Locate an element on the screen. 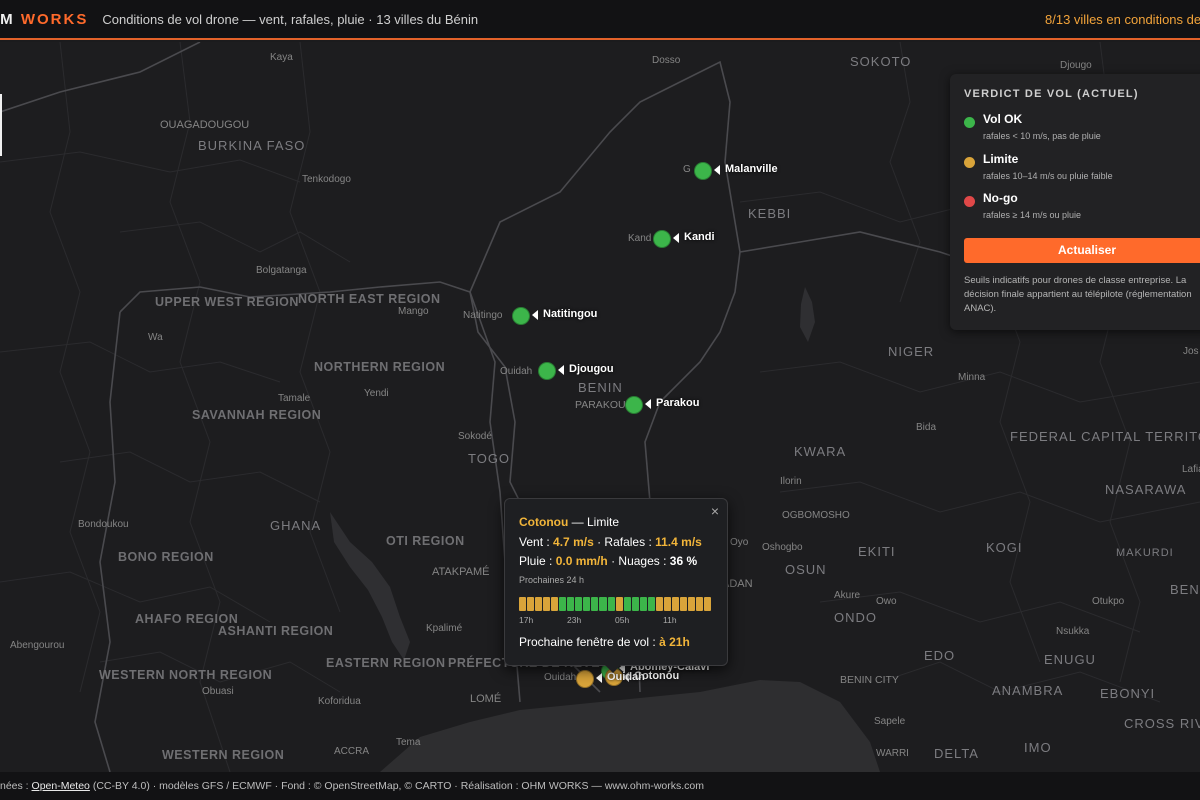  gust-value: 11.4 m/s is located at coordinates (678, 542).